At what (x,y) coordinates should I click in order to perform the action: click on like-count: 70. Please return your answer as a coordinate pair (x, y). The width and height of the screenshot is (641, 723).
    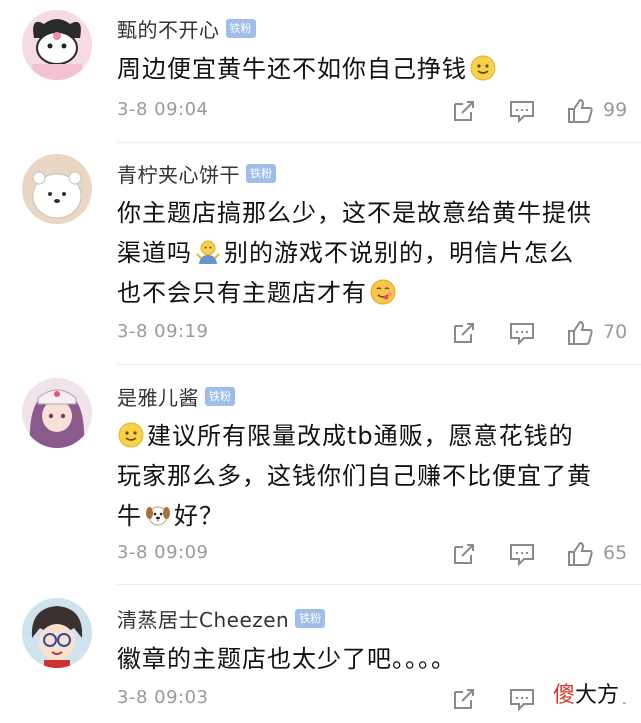
    Looking at the image, I should click on (615, 332).